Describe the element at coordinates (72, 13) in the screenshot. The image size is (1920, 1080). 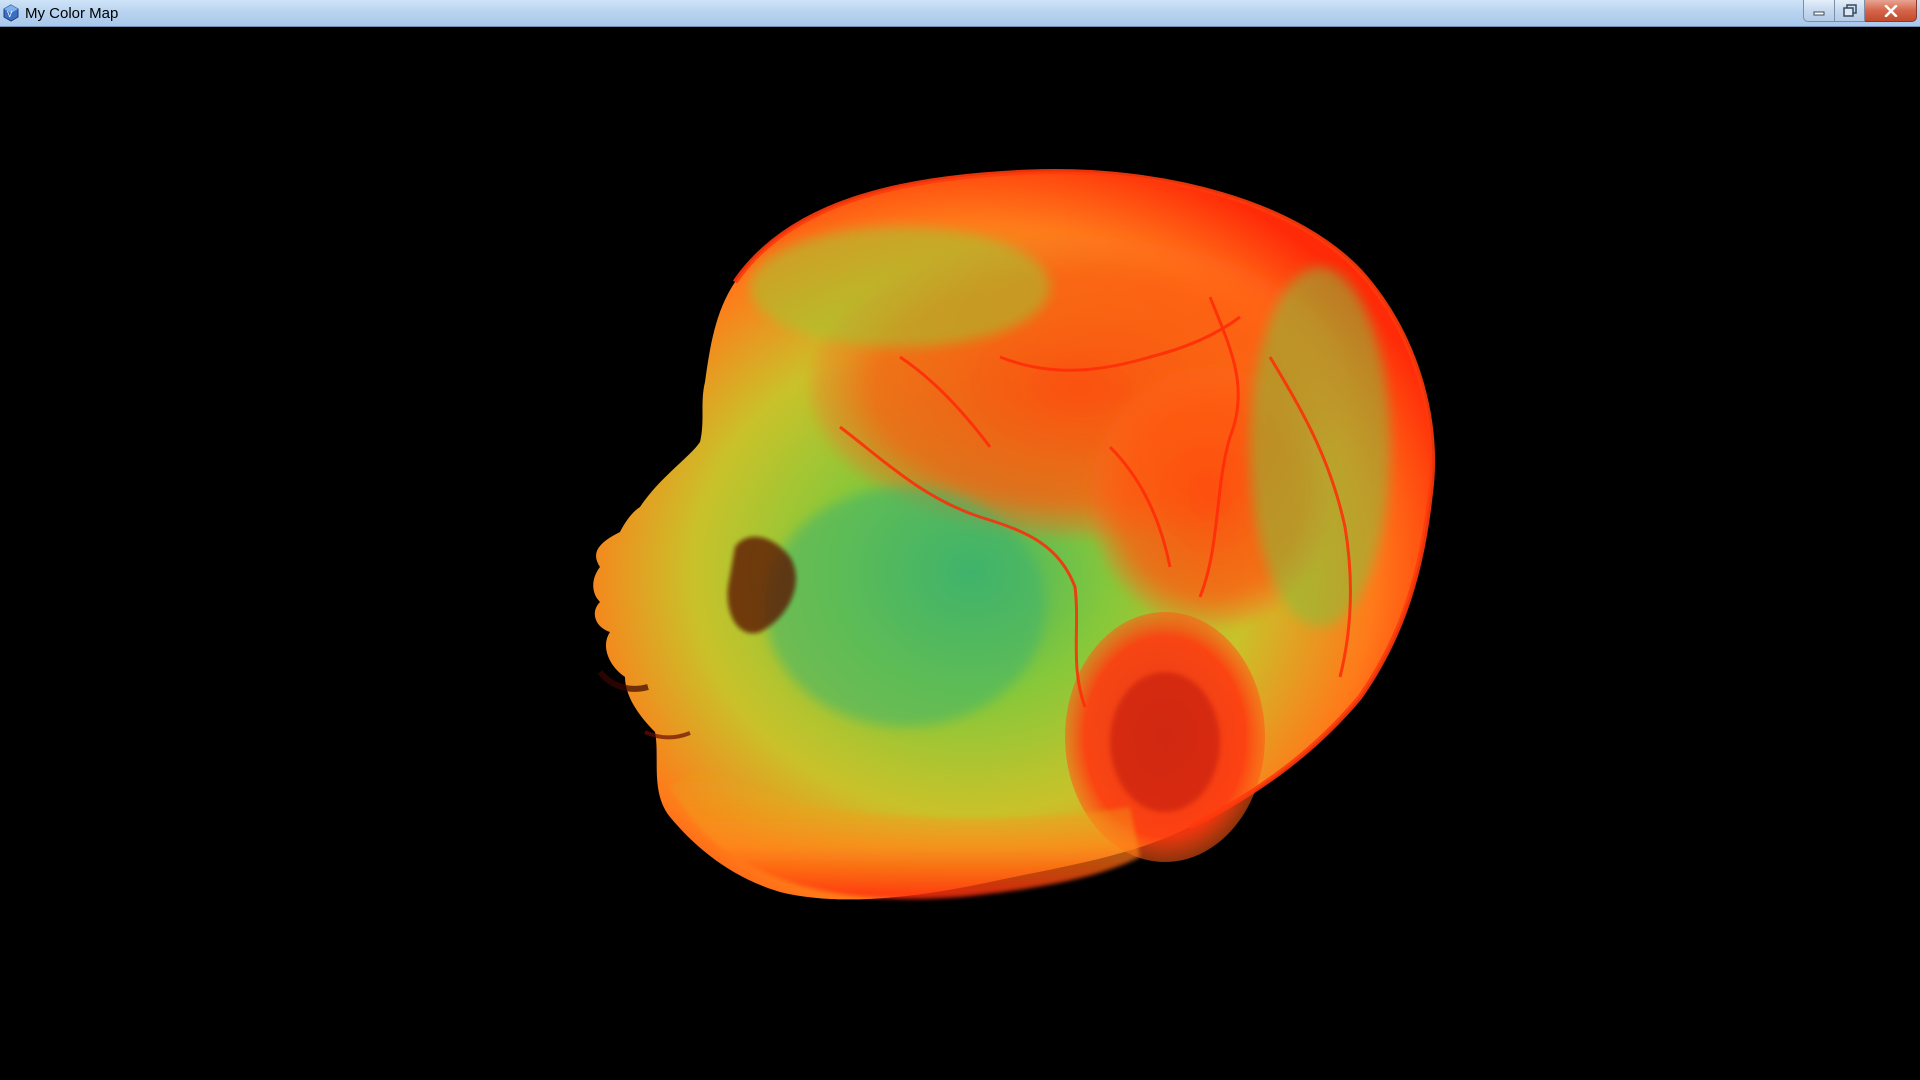
I see `window-title: My Color Map` at that location.